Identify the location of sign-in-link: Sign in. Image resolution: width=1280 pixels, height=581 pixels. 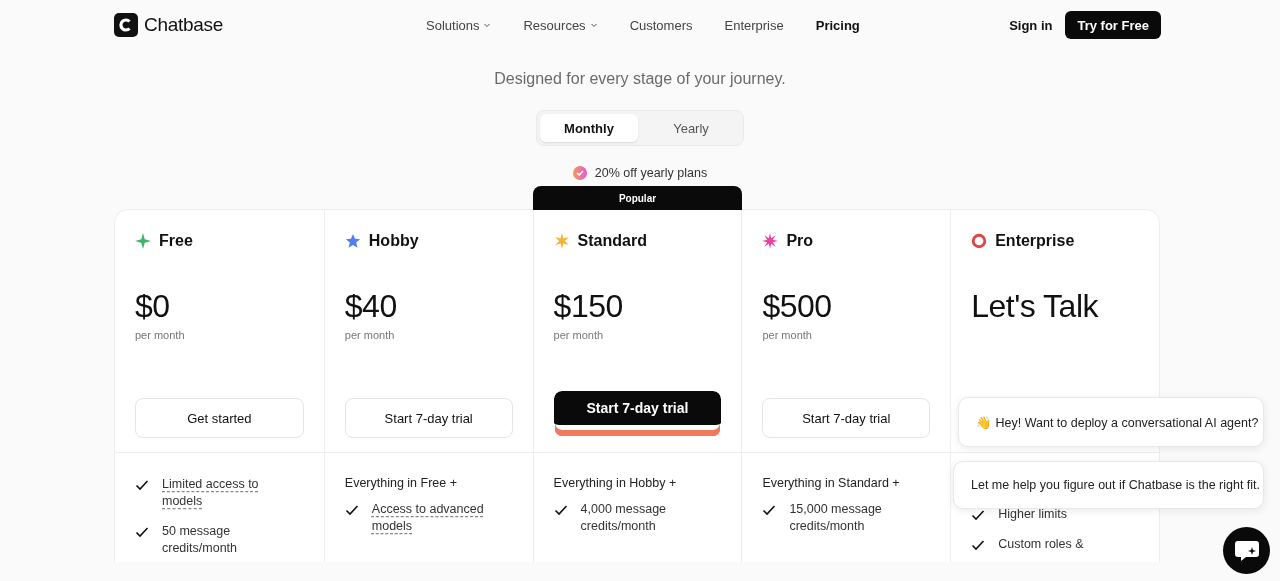
(1031, 25).